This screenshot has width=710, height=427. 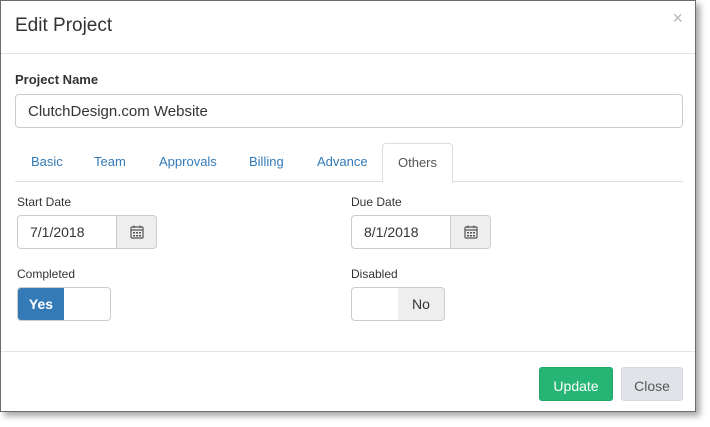 I want to click on disabled-label: Disabled, so click(x=374, y=274).